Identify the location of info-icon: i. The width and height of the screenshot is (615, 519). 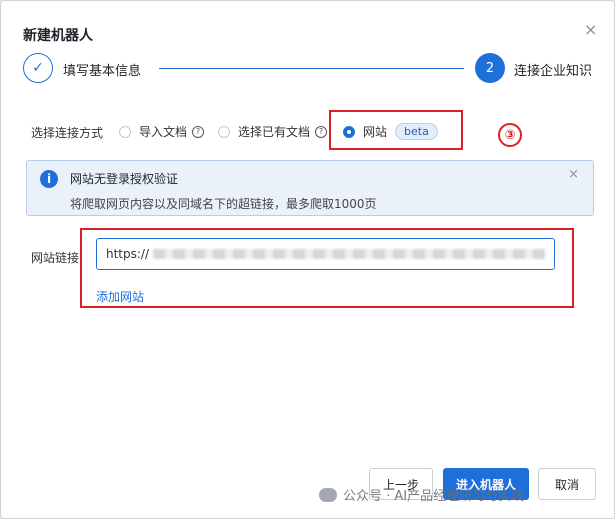
(49, 179).